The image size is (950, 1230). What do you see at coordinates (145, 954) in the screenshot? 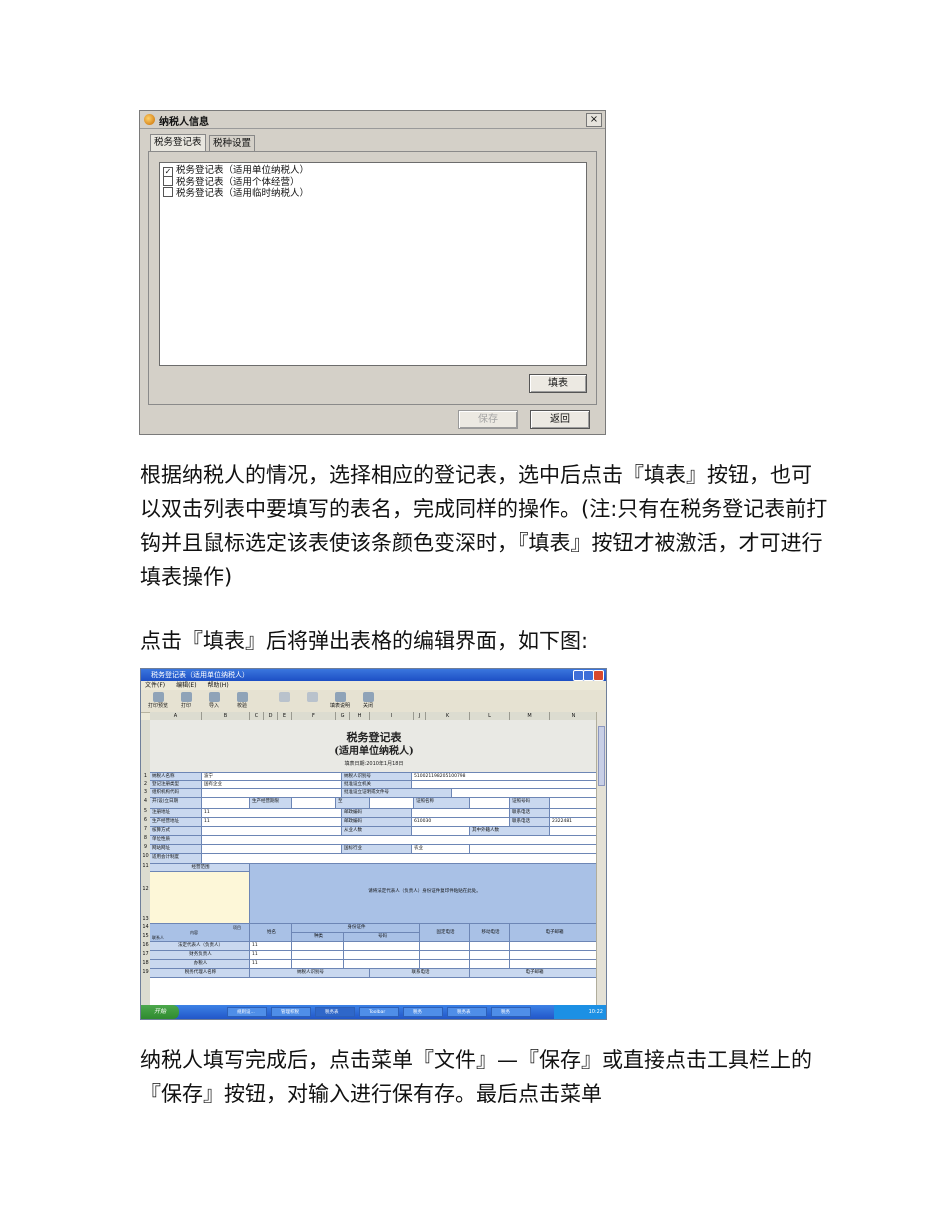
I see `row-header: 17` at bounding box center [145, 954].